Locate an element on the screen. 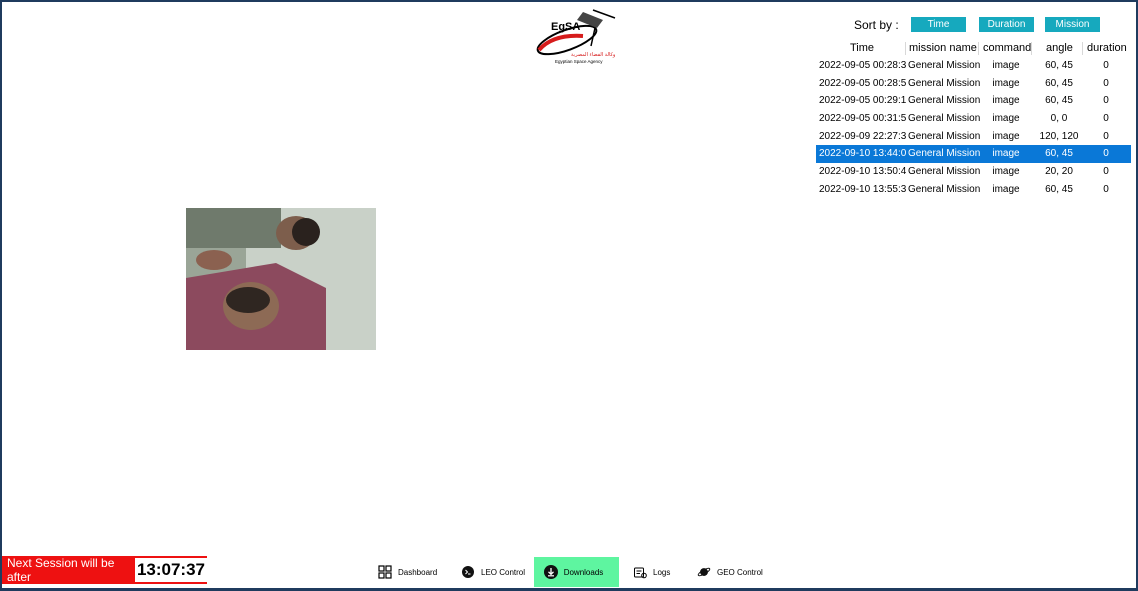  nav-logs: Logs is located at coordinates (663, 572).